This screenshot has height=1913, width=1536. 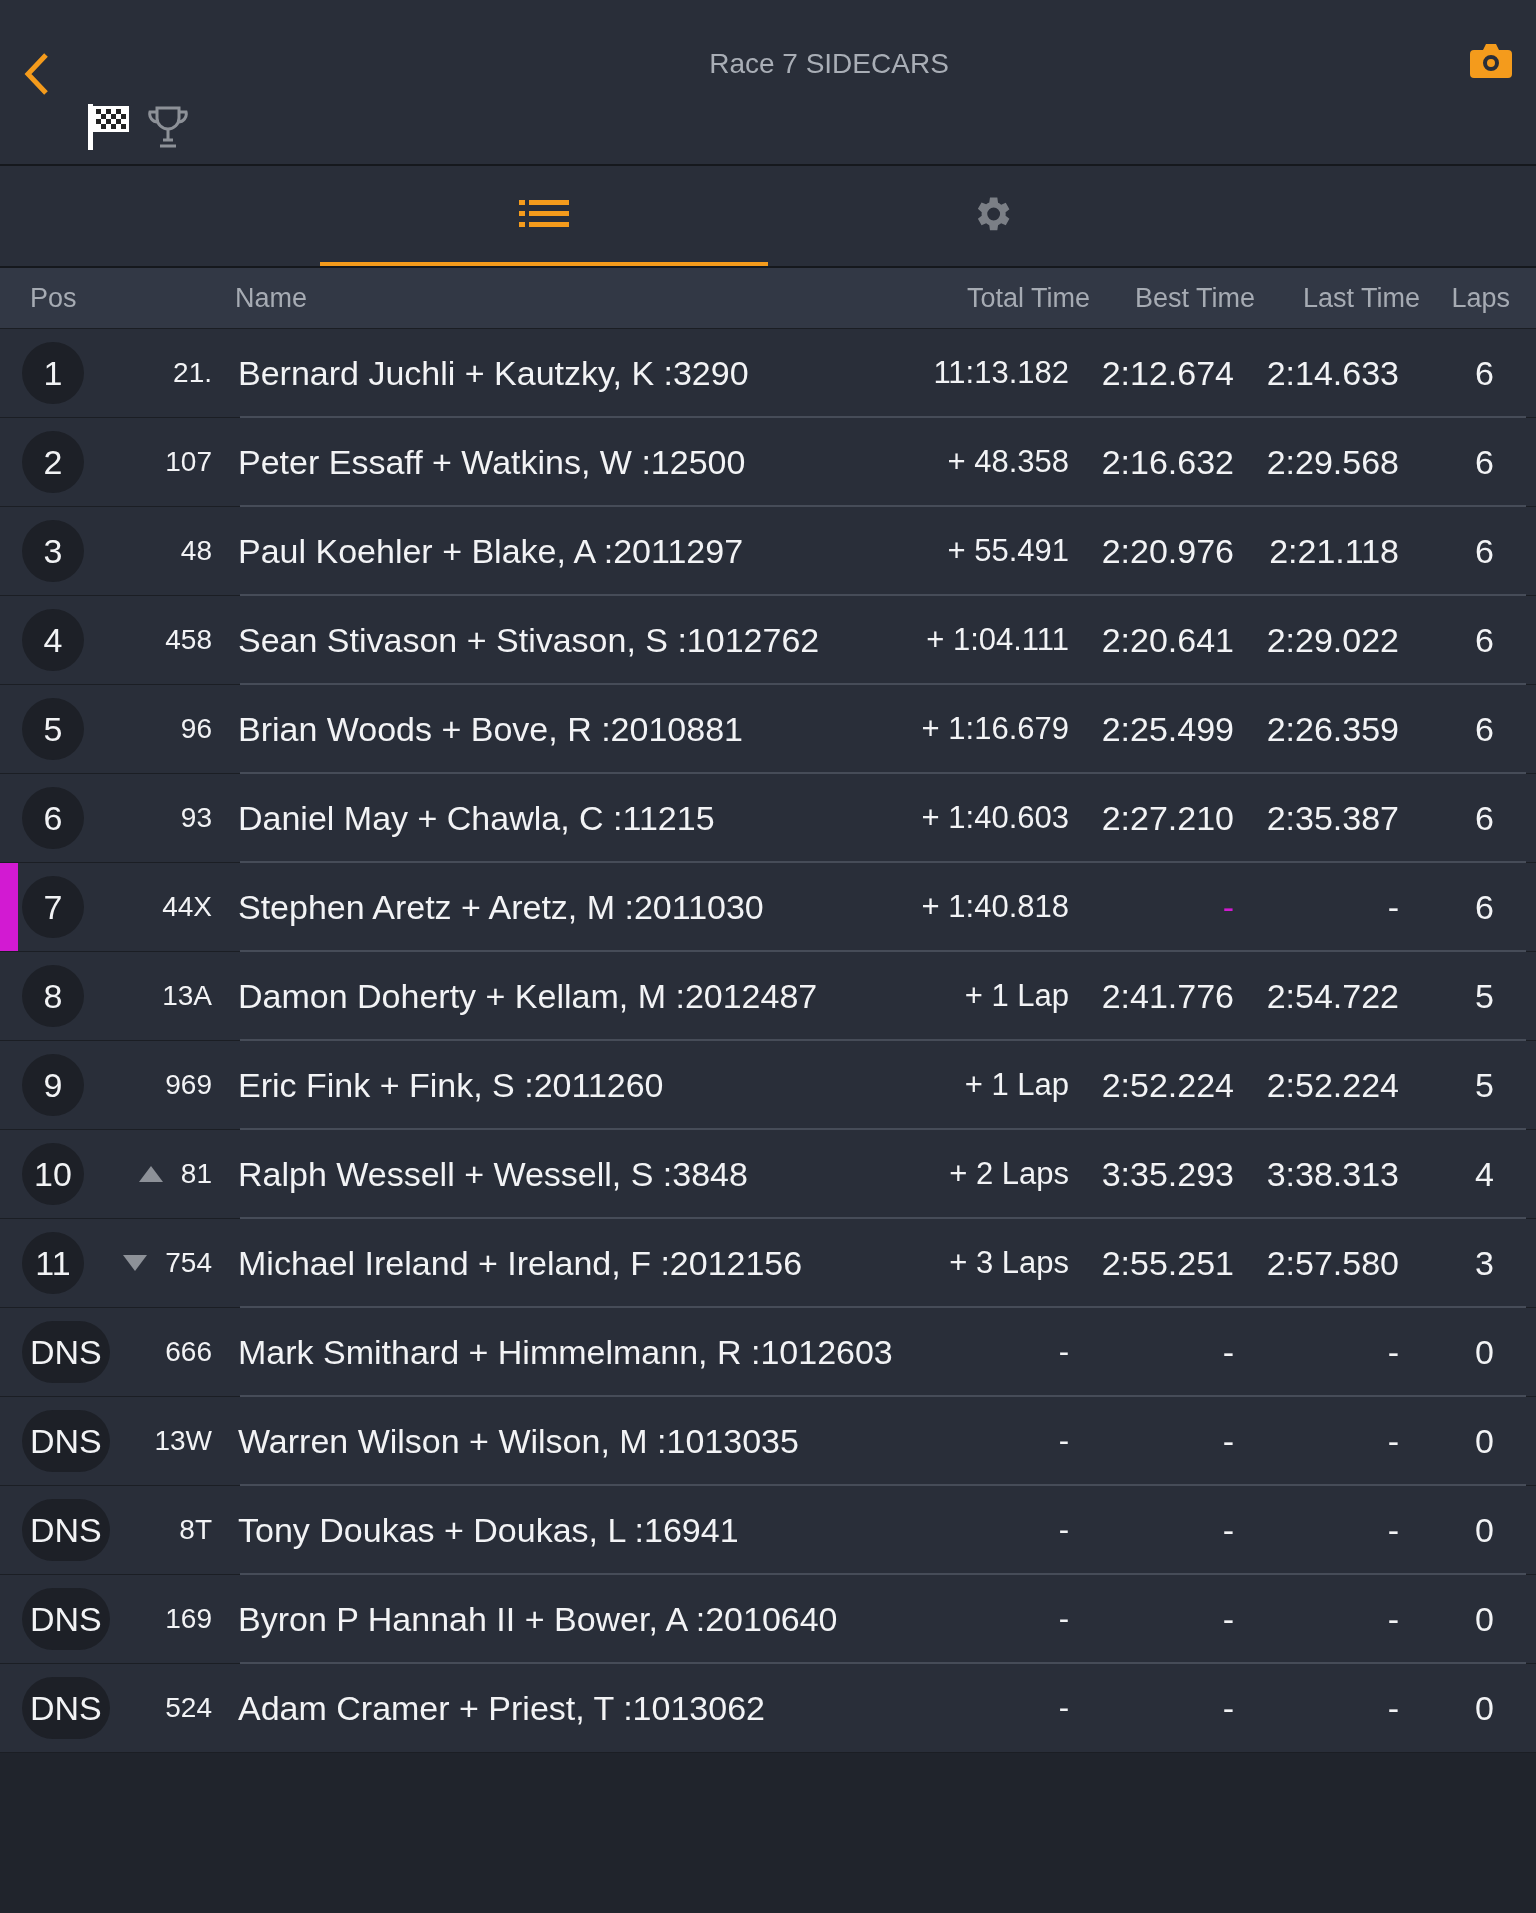 I want to click on bike-number: 969, so click(x=188, y=1085).